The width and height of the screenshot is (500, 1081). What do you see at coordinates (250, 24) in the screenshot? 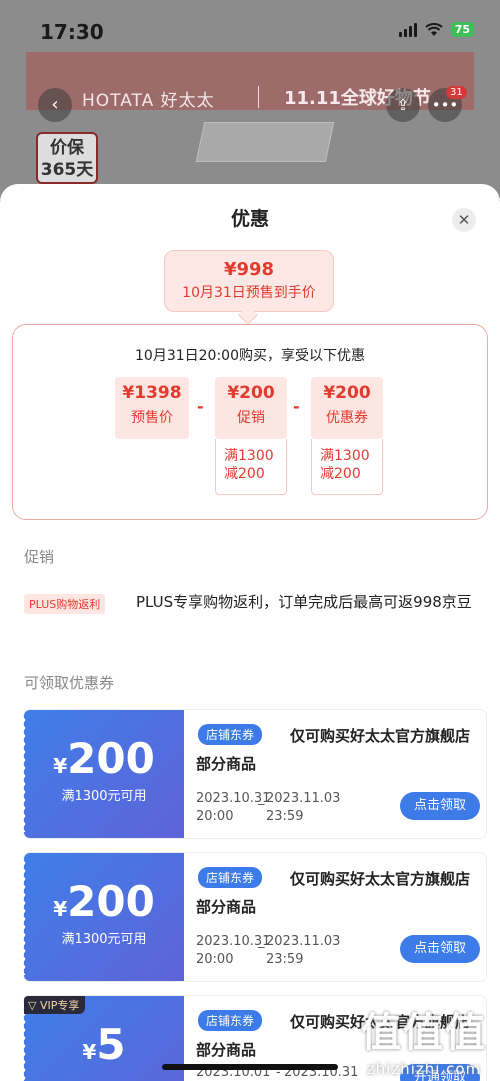
I see `status-bar: 17:30 75` at bounding box center [250, 24].